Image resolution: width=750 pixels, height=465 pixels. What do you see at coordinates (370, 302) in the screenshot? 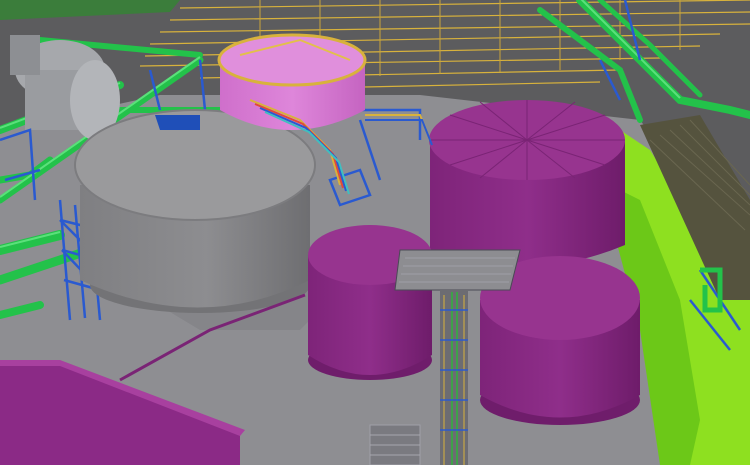
I see `small-purple-tank-left` at bounding box center [370, 302].